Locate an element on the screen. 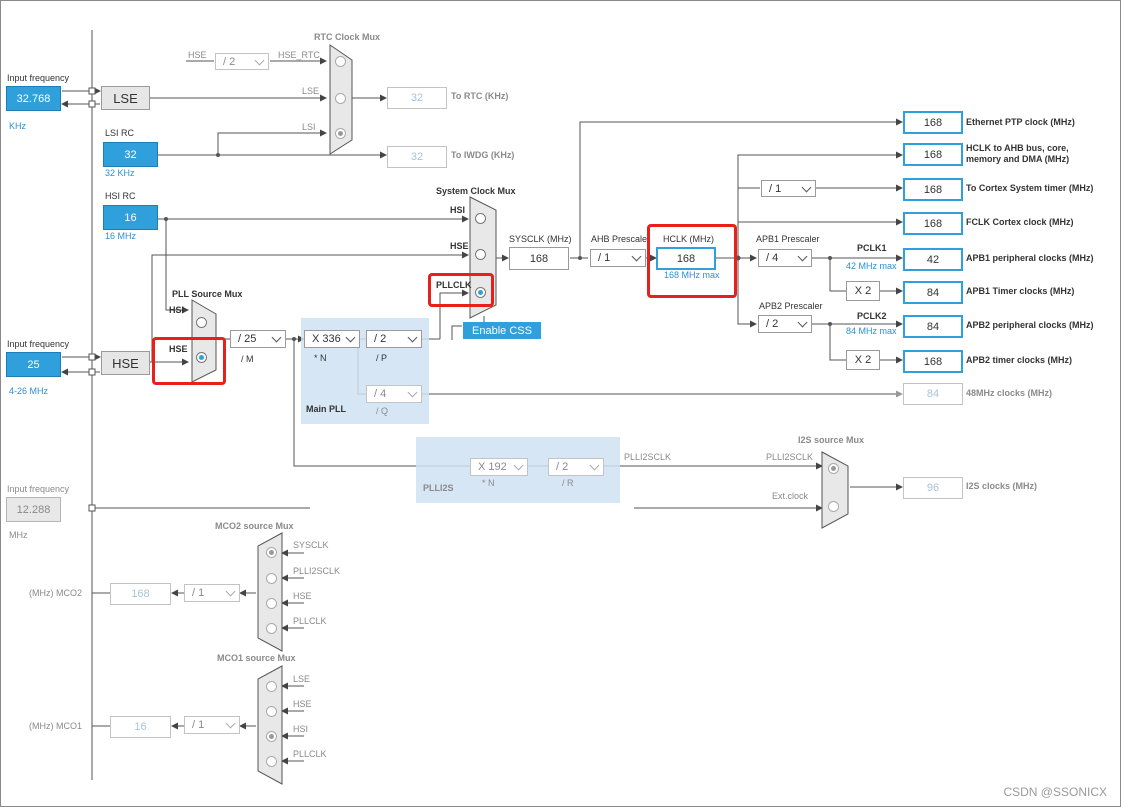 The height and width of the screenshot is (807, 1121). ethernet-ptp-label: Ethernet PTP clock (MHz) is located at coordinates (1020, 122).